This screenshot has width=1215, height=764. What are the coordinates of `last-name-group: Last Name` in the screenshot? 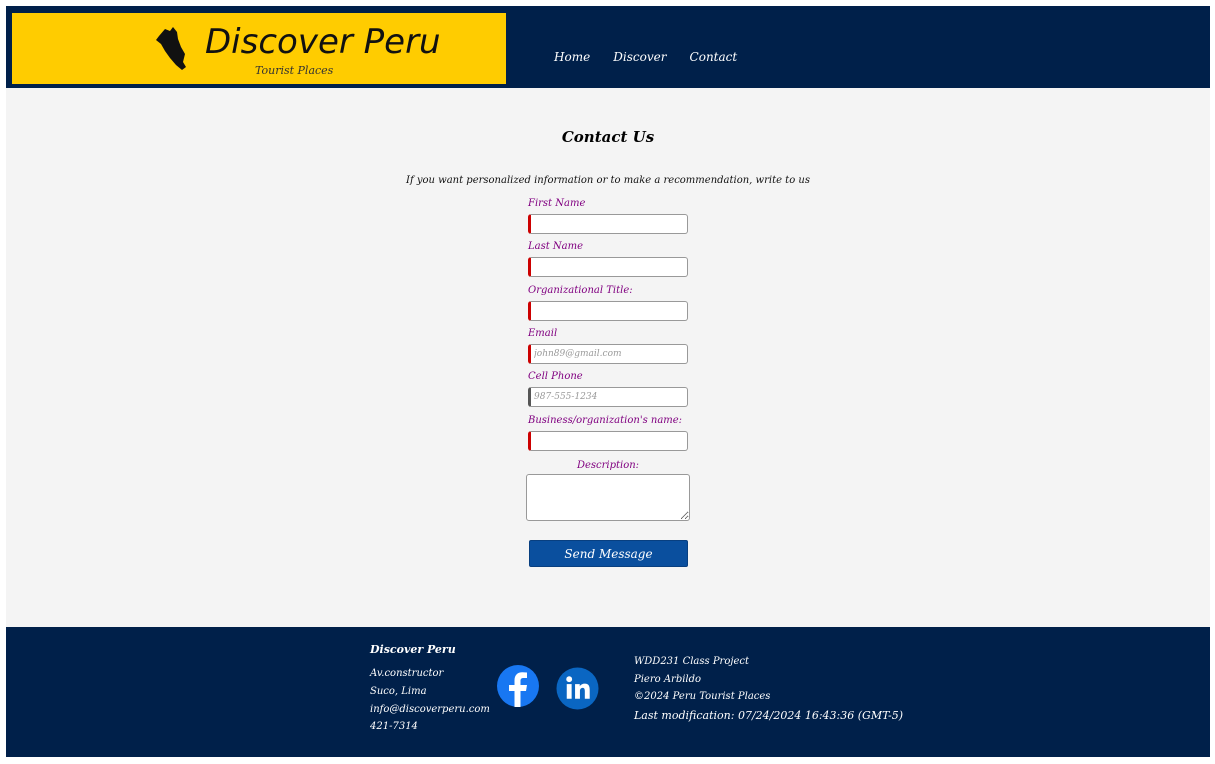 It's located at (608, 259).